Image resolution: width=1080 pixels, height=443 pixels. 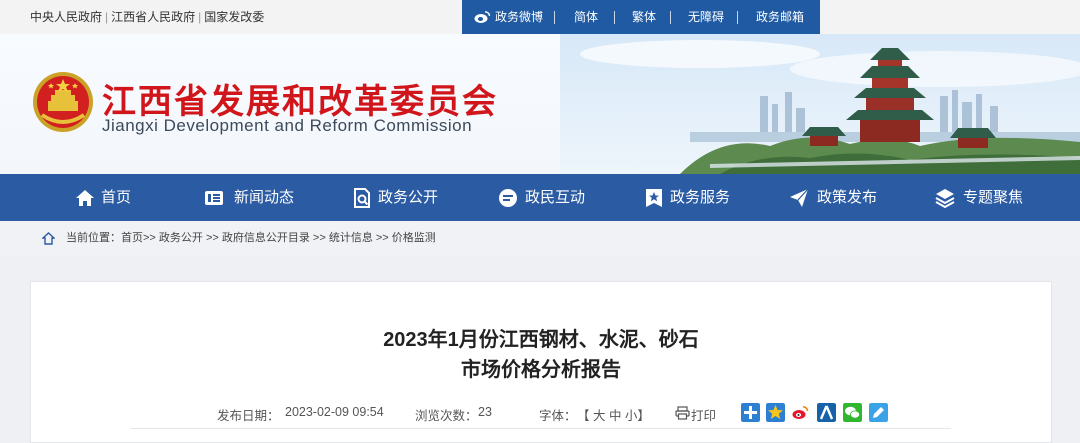 I want to click on font-size-label: 字体：, so click(x=558, y=416).